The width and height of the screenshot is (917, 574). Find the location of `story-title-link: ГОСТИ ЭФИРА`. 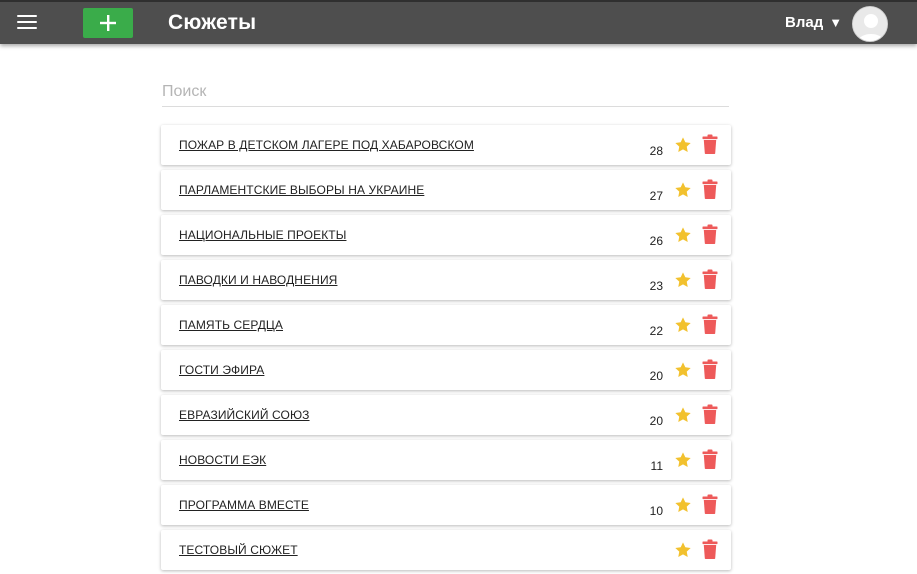

story-title-link: ГОСТИ ЭФИРА is located at coordinates (221, 370).